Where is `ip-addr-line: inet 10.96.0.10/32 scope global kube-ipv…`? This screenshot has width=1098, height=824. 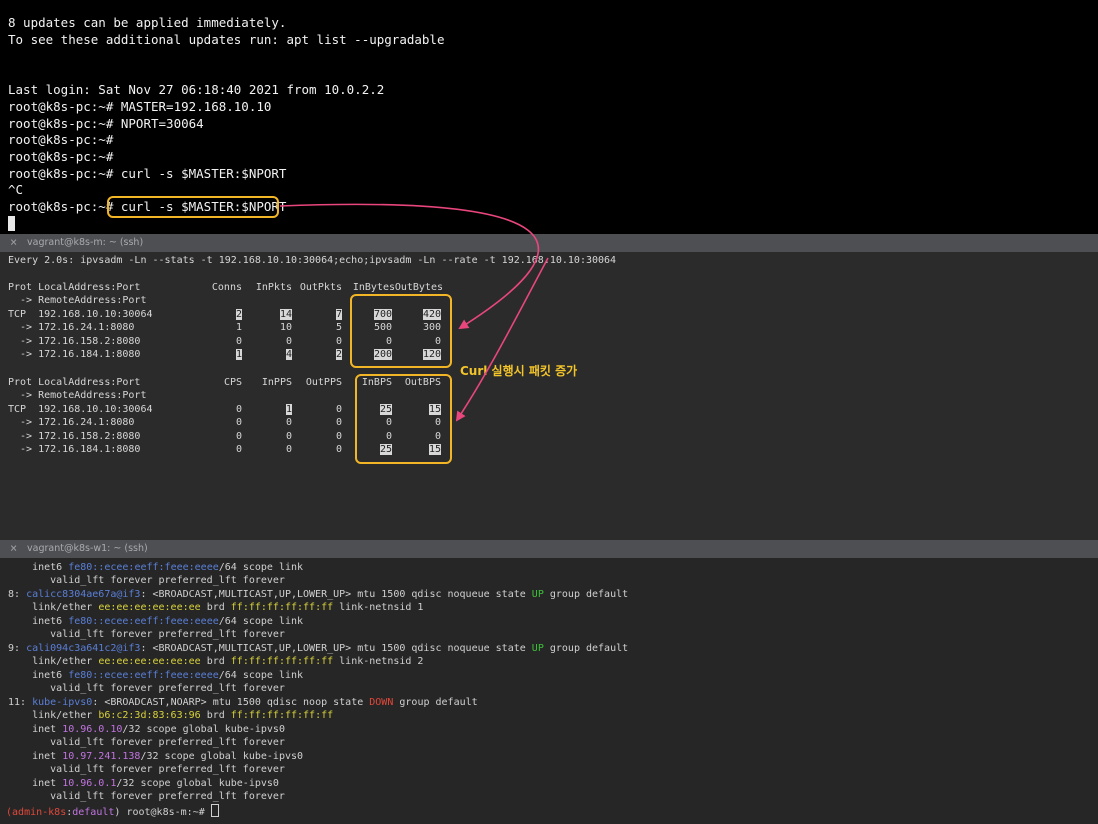
ip-addr-line: inet 10.96.0.10/32 scope global kube-ipv… is located at coordinates (146, 729).